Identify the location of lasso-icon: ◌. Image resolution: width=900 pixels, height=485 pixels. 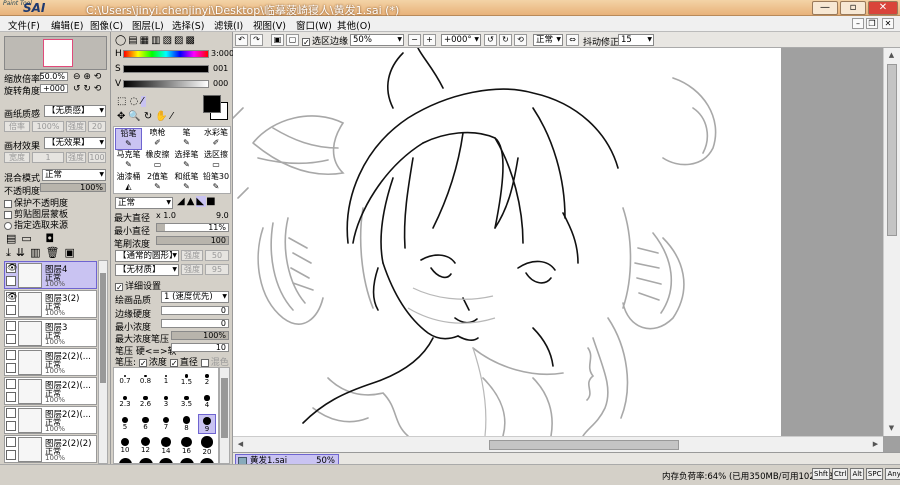
(135, 101).